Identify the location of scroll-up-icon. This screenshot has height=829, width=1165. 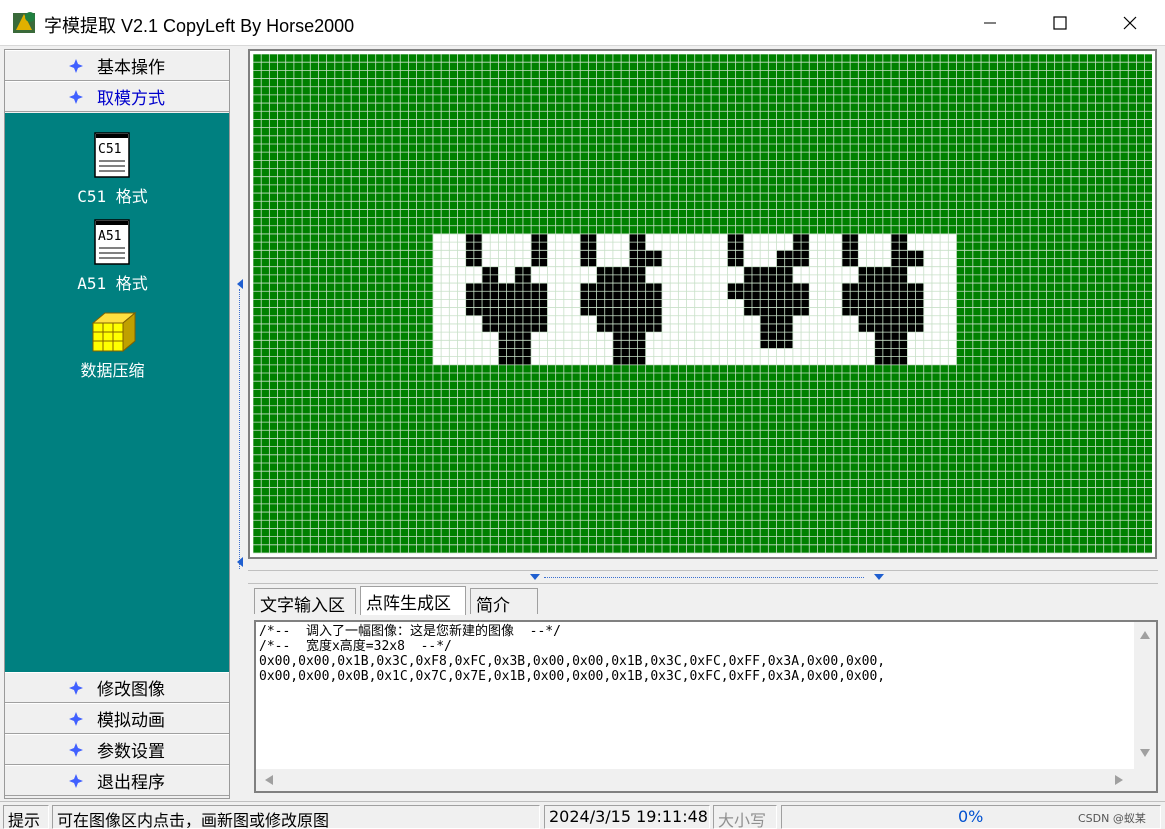
(1145, 635).